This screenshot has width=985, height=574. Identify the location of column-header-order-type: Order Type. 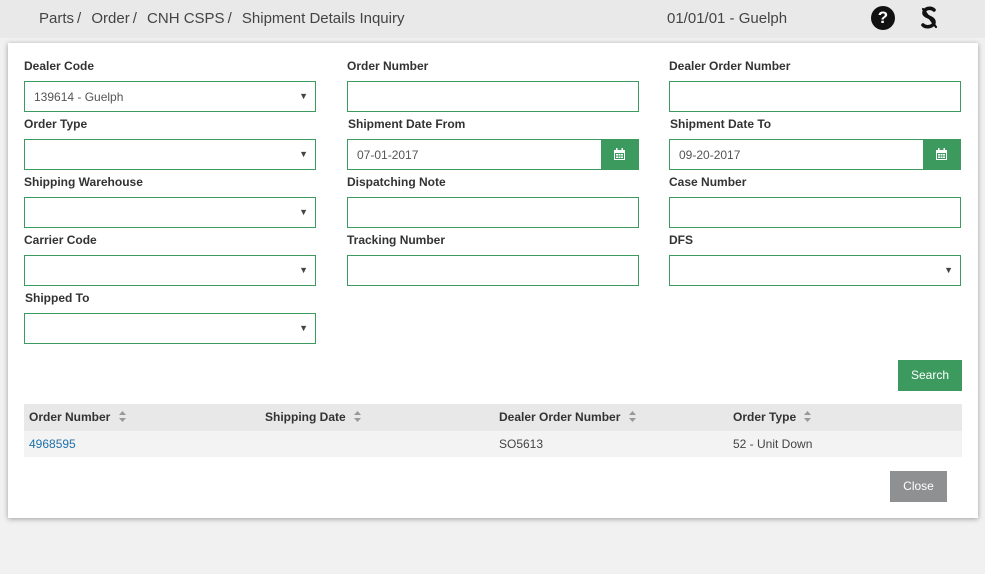
(772, 417).